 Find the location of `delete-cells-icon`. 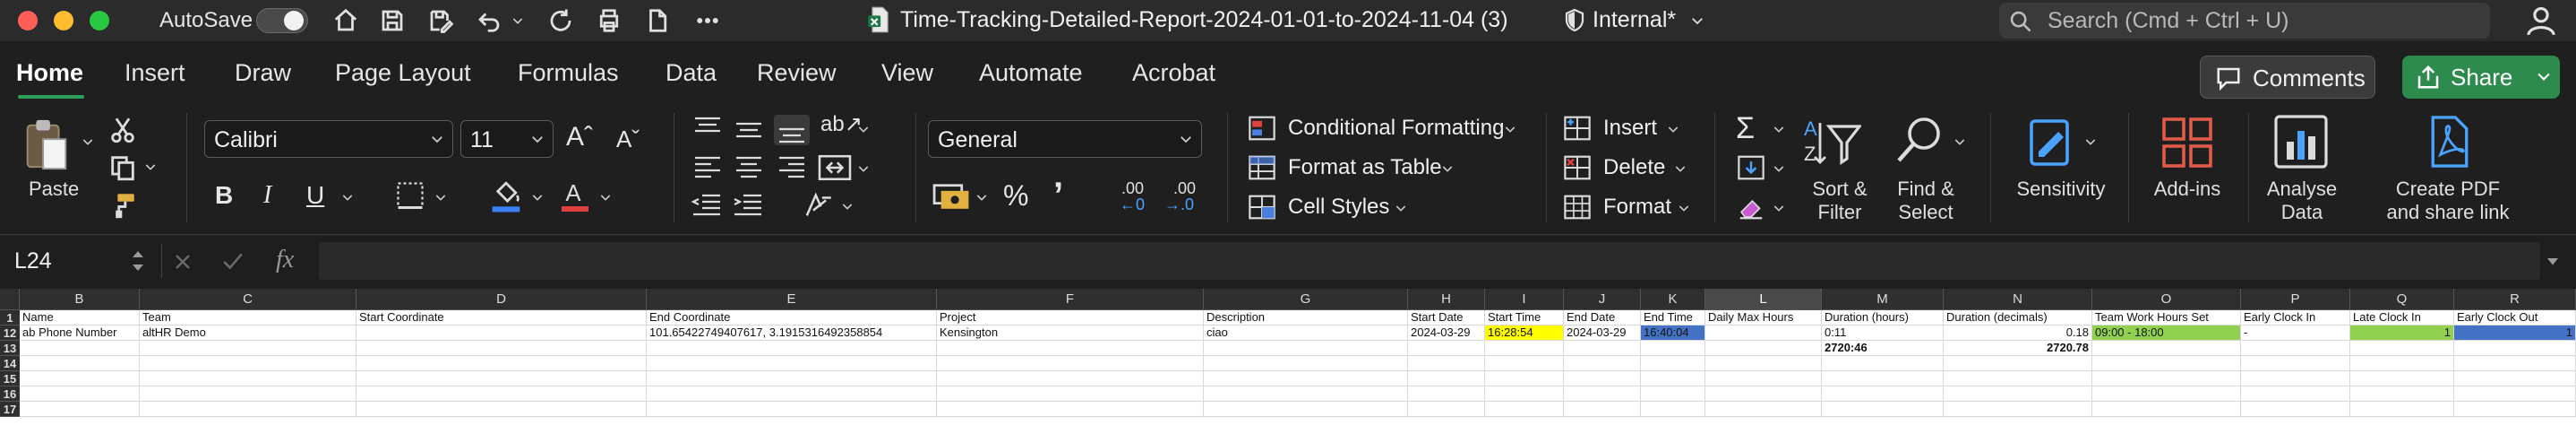

delete-cells-icon is located at coordinates (1577, 167).